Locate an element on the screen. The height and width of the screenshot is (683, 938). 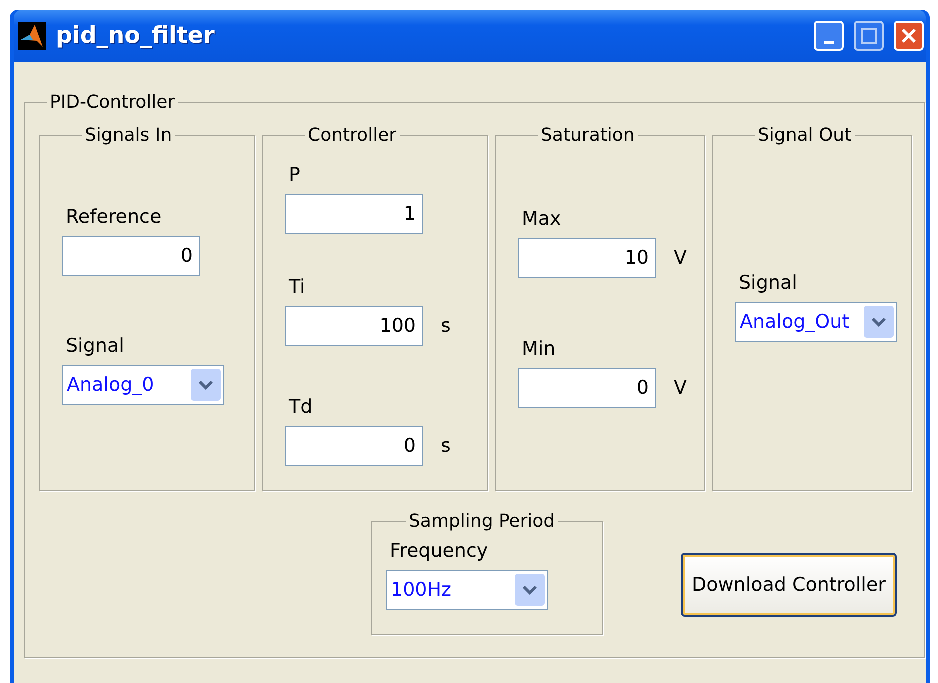
value-field: 100 is located at coordinates (354, 326).